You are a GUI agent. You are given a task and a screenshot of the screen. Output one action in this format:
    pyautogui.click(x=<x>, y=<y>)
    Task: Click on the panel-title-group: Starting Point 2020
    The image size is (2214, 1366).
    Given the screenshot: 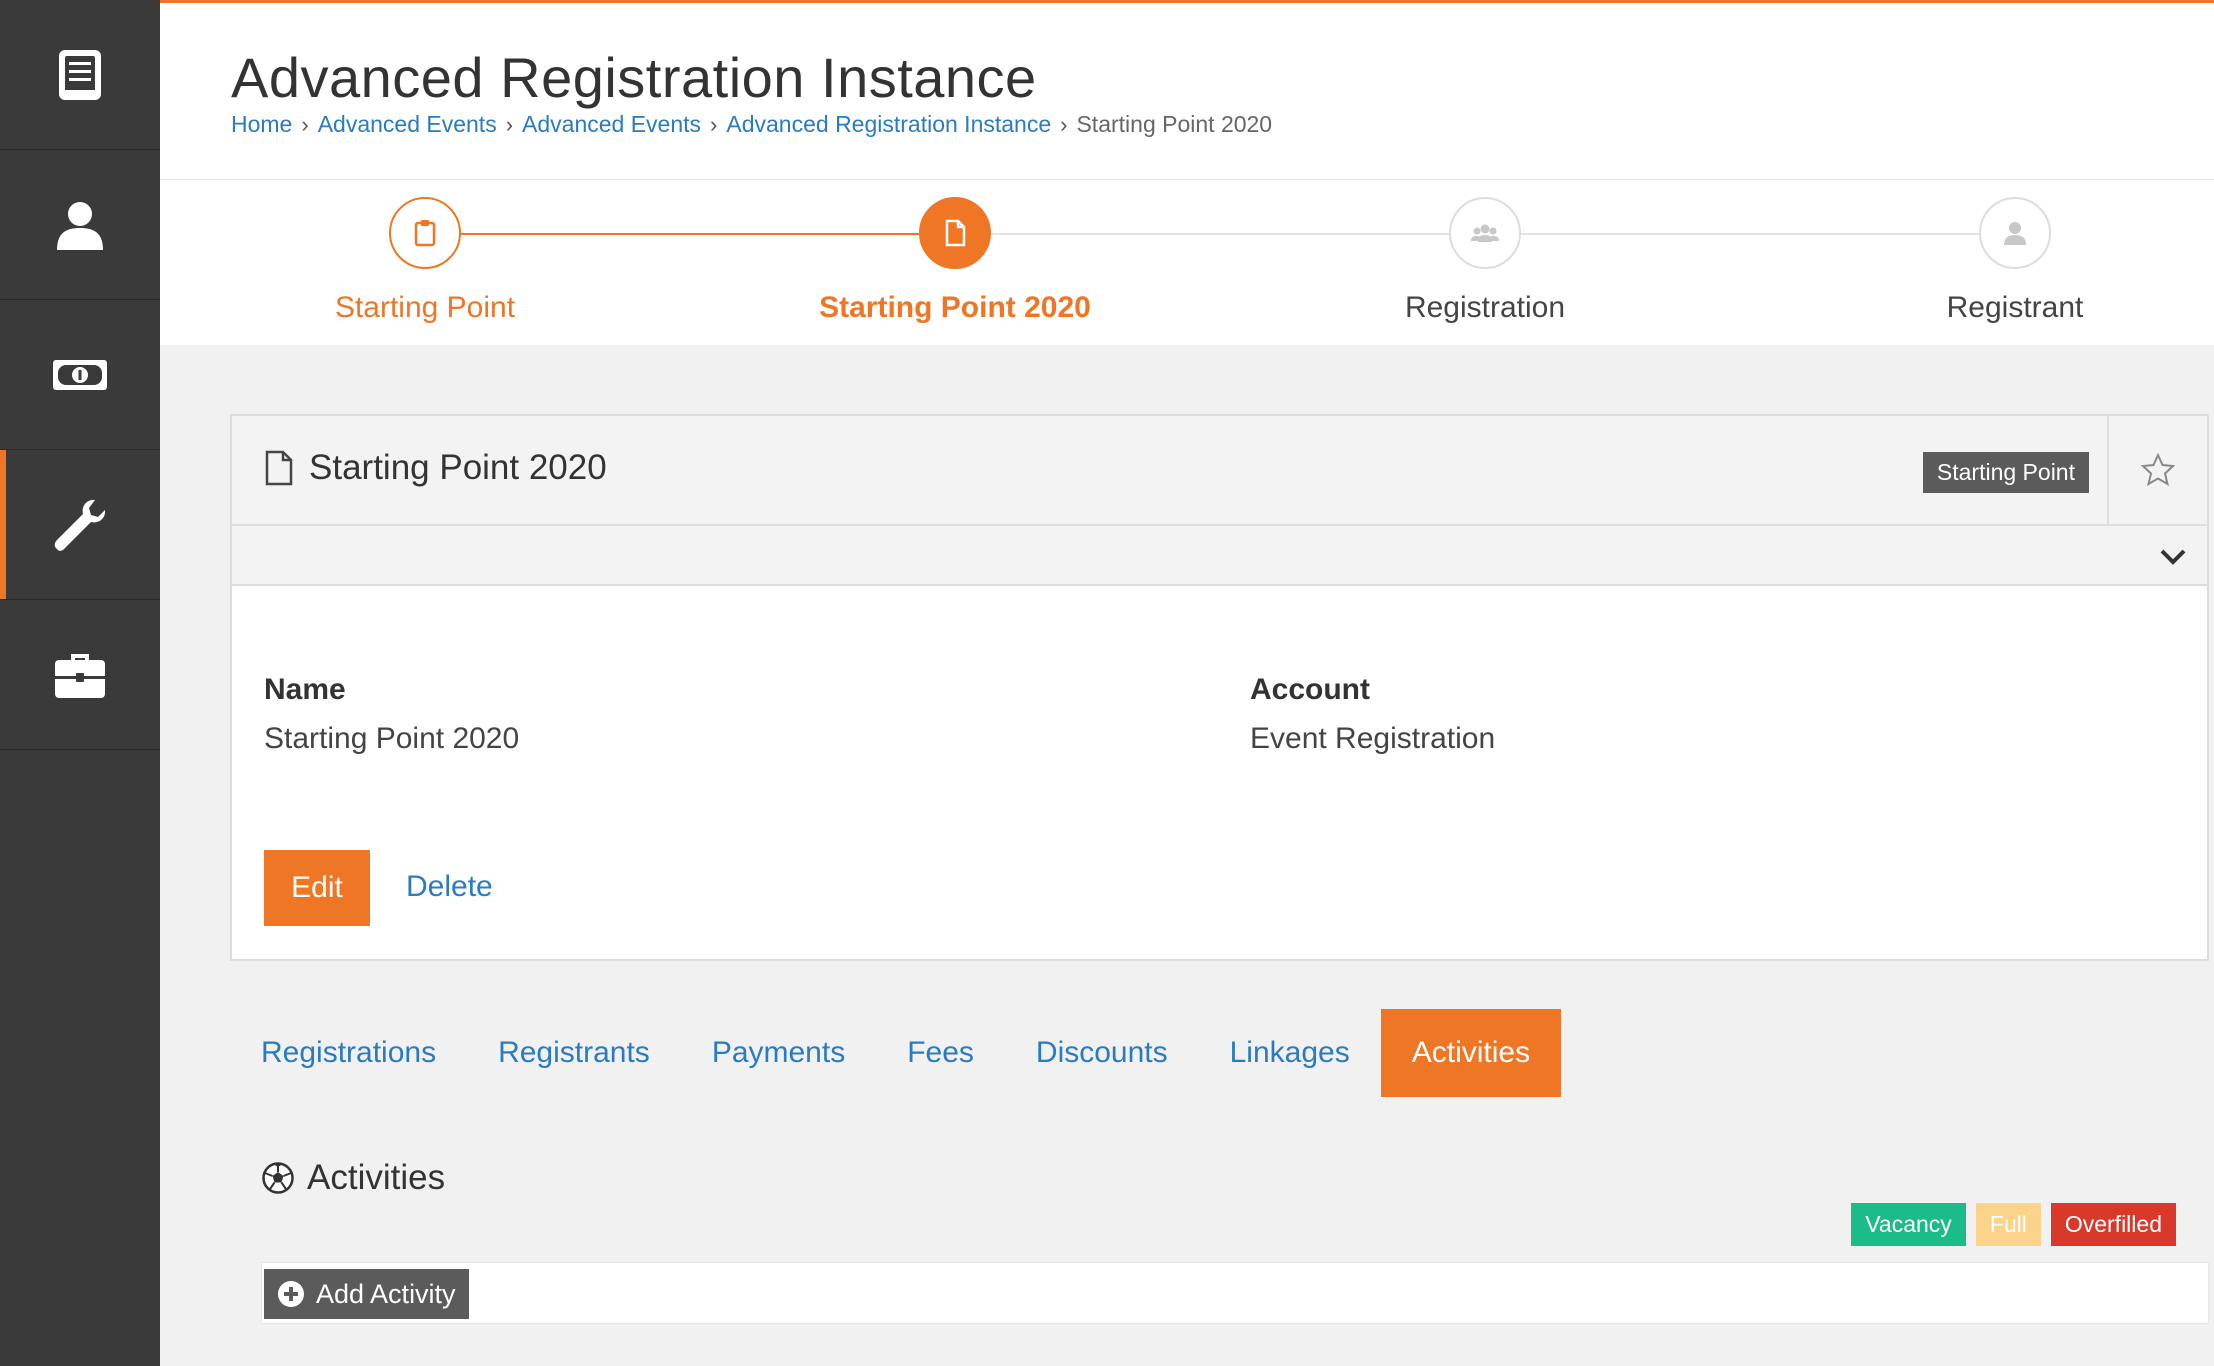 What is the action you would take?
    pyautogui.click(x=435, y=468)
    